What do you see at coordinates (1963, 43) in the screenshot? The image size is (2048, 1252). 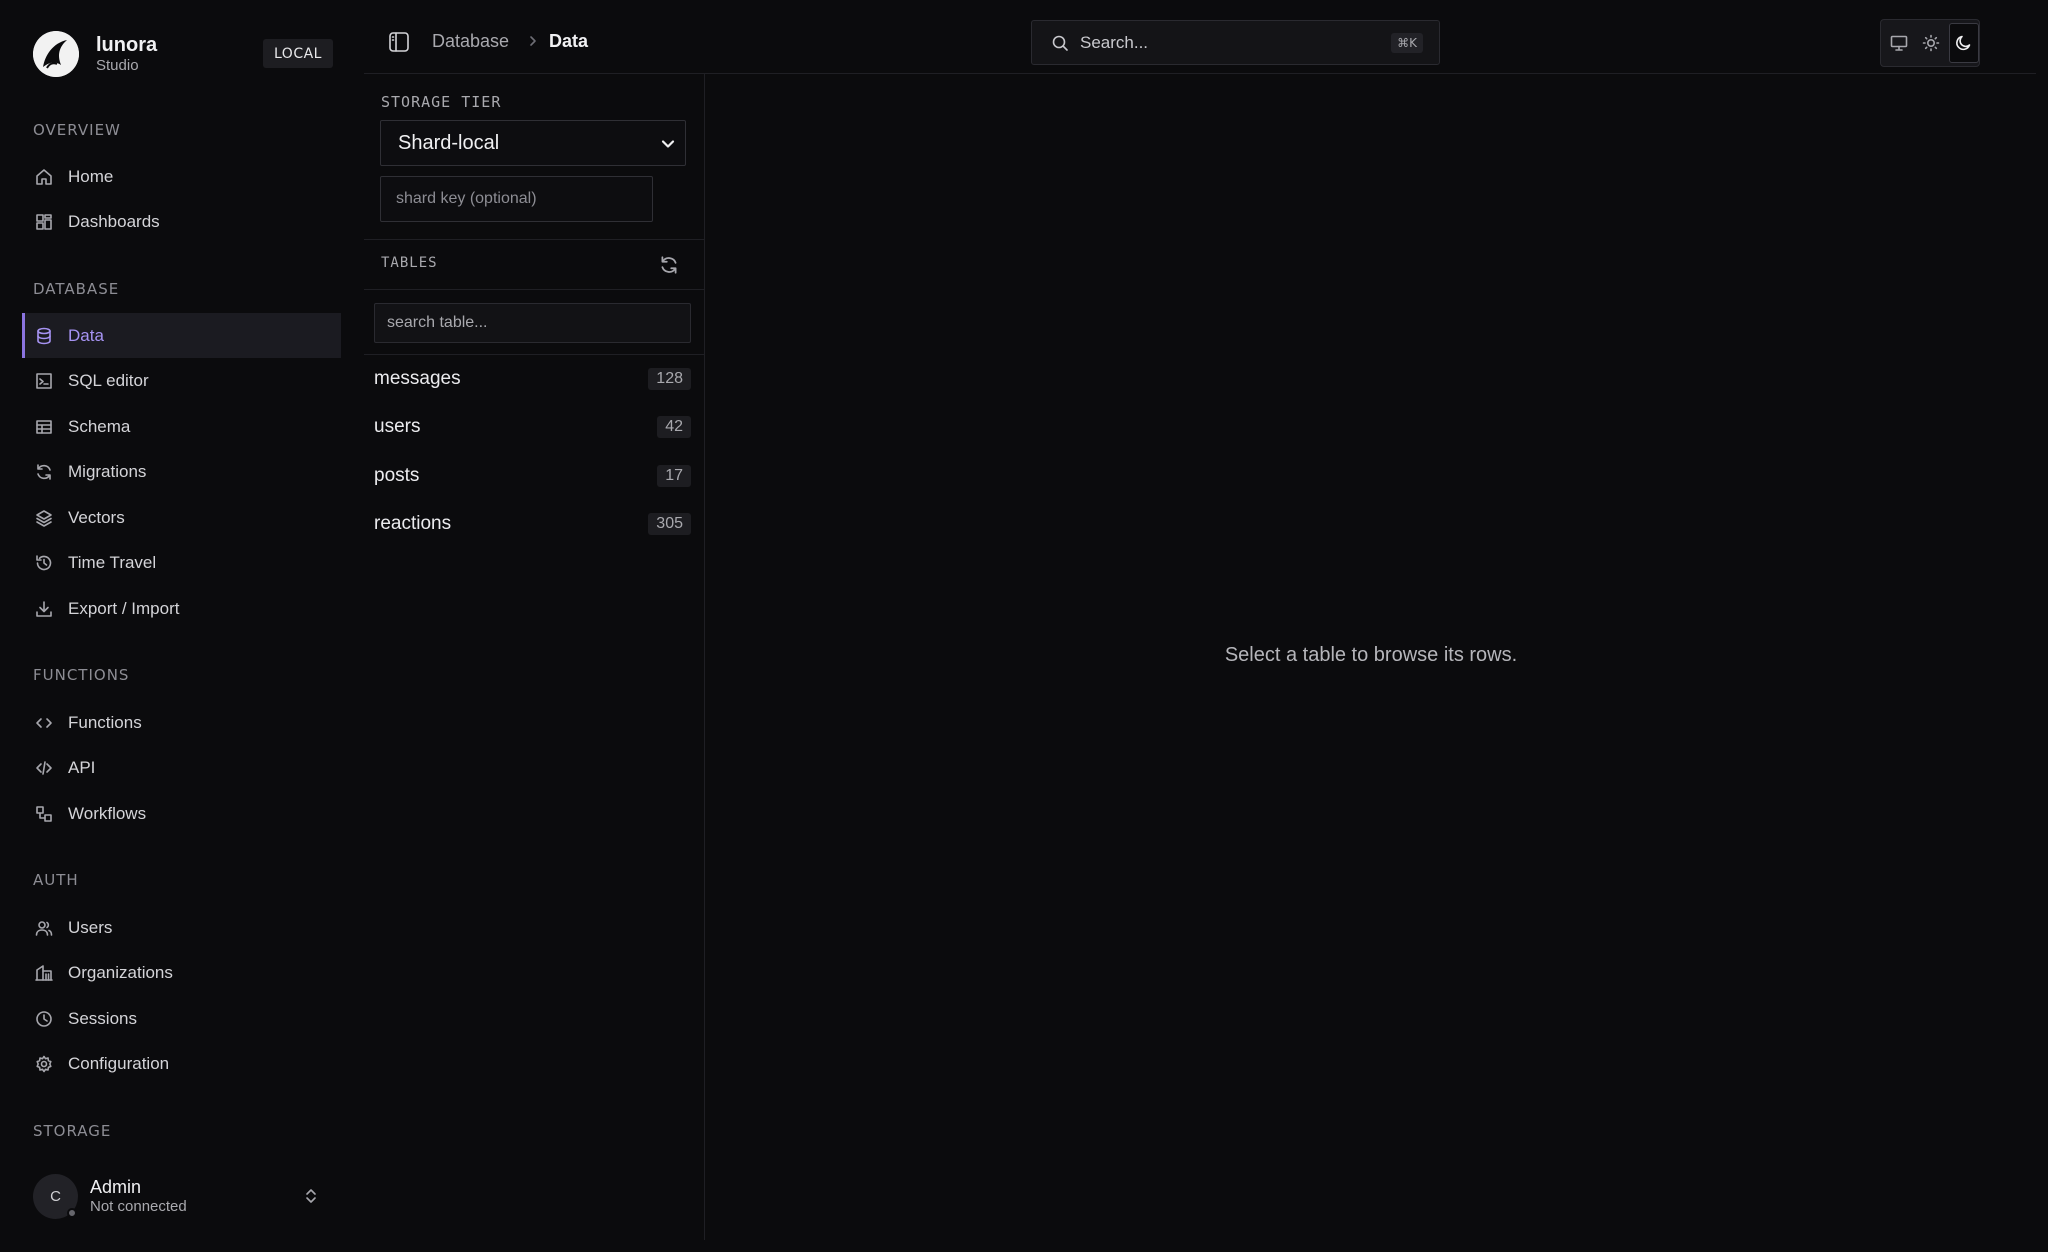 I see `theme-dark-button` at bounding box center [1963, 43].